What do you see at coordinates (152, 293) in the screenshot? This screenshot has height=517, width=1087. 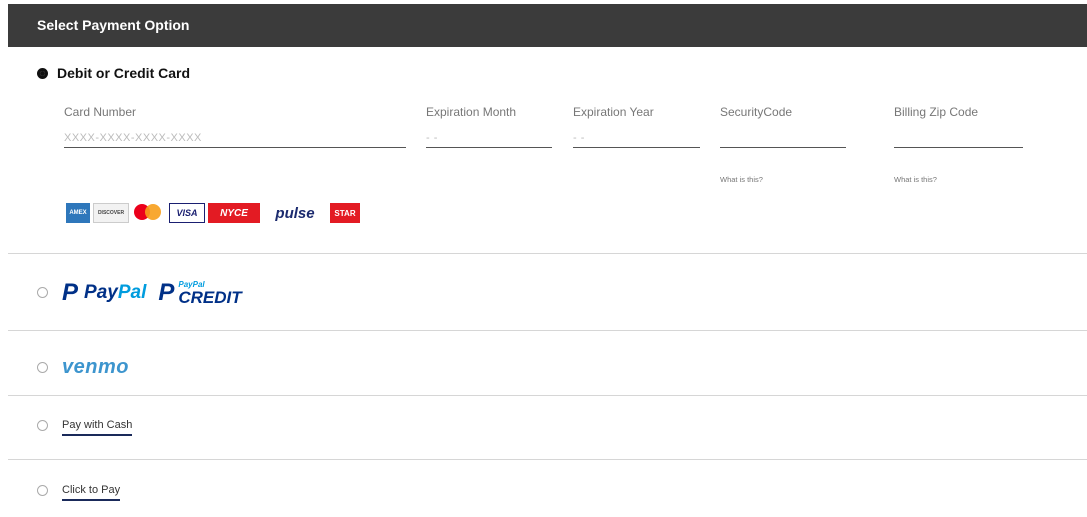 I see `paypal-logos: P PayPal P PayPal CREDIT` at bounding box center [152, 293].